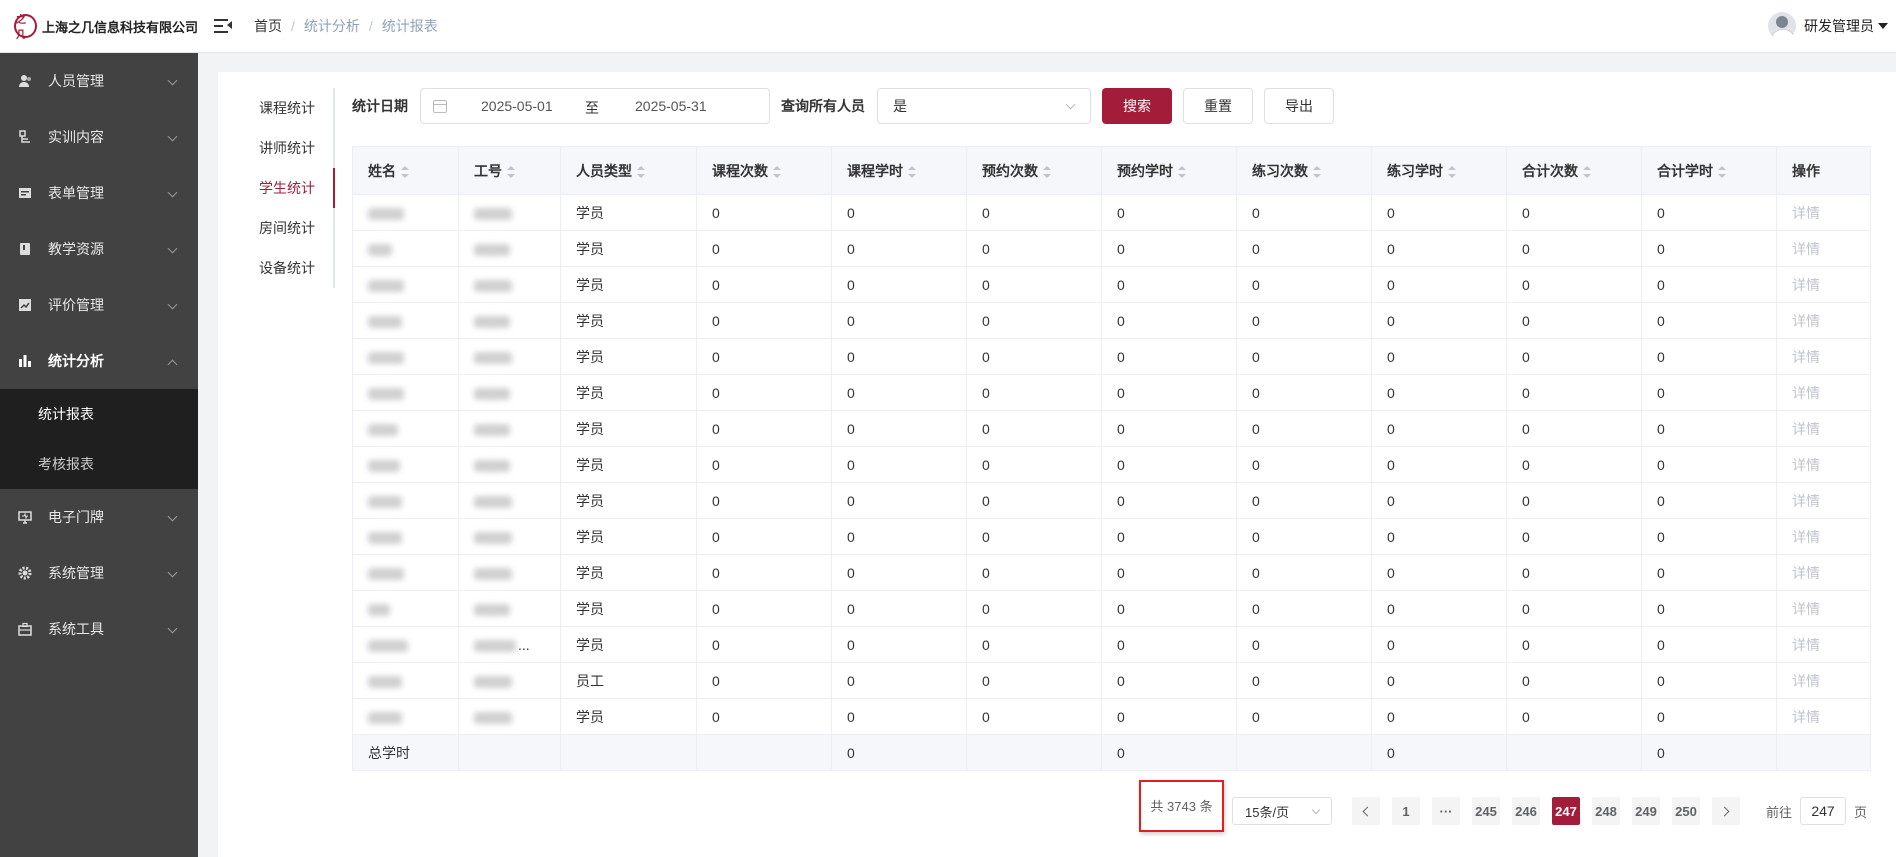 Image resolution: width=1896 pixels, height=857 pixels. What do you see at coordinates (99, 81) in the screenshot?
I see `sidebar-item-personnel: 人员管理` at bounding box center [99, 81].